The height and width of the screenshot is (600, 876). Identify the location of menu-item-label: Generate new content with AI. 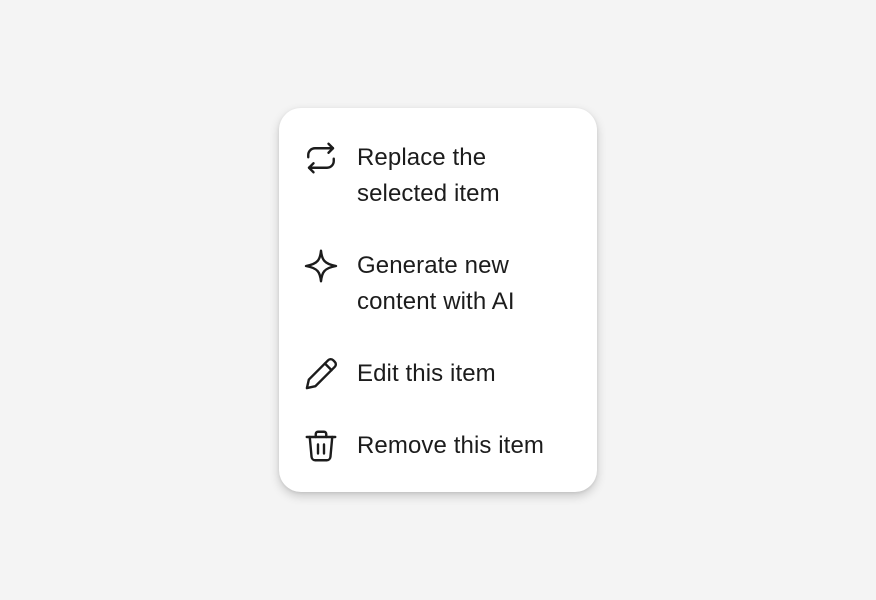
(436, 284).